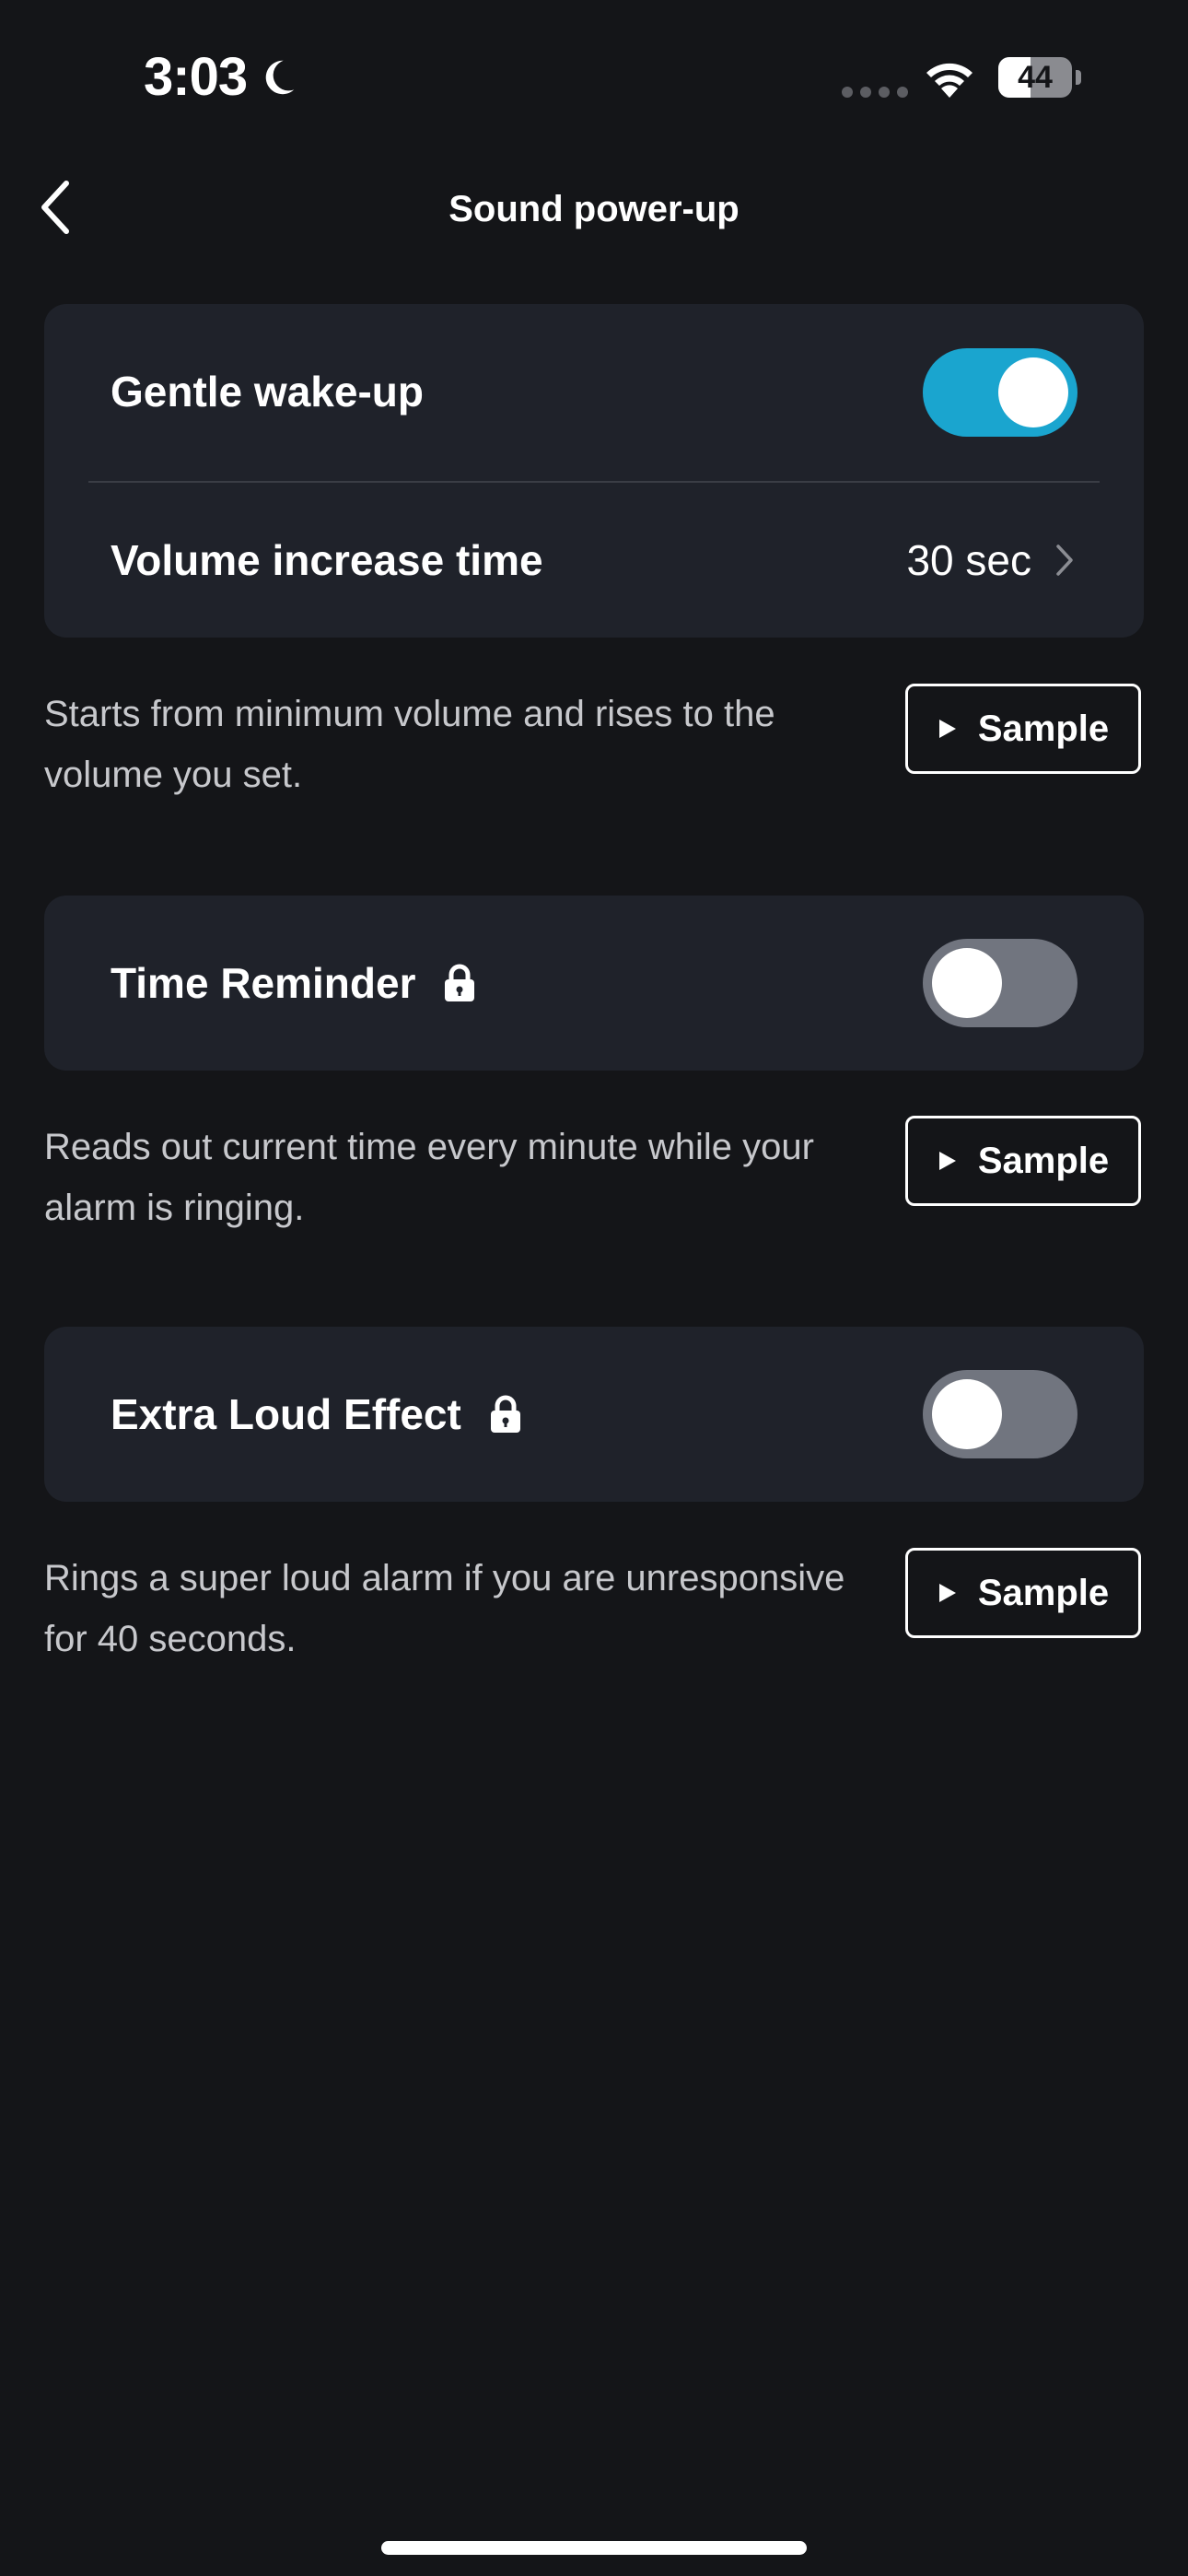 The image size is (1188, 2576). I want to click on gentle-wakeup-row: Gentle wake-up, so click(594, 391).